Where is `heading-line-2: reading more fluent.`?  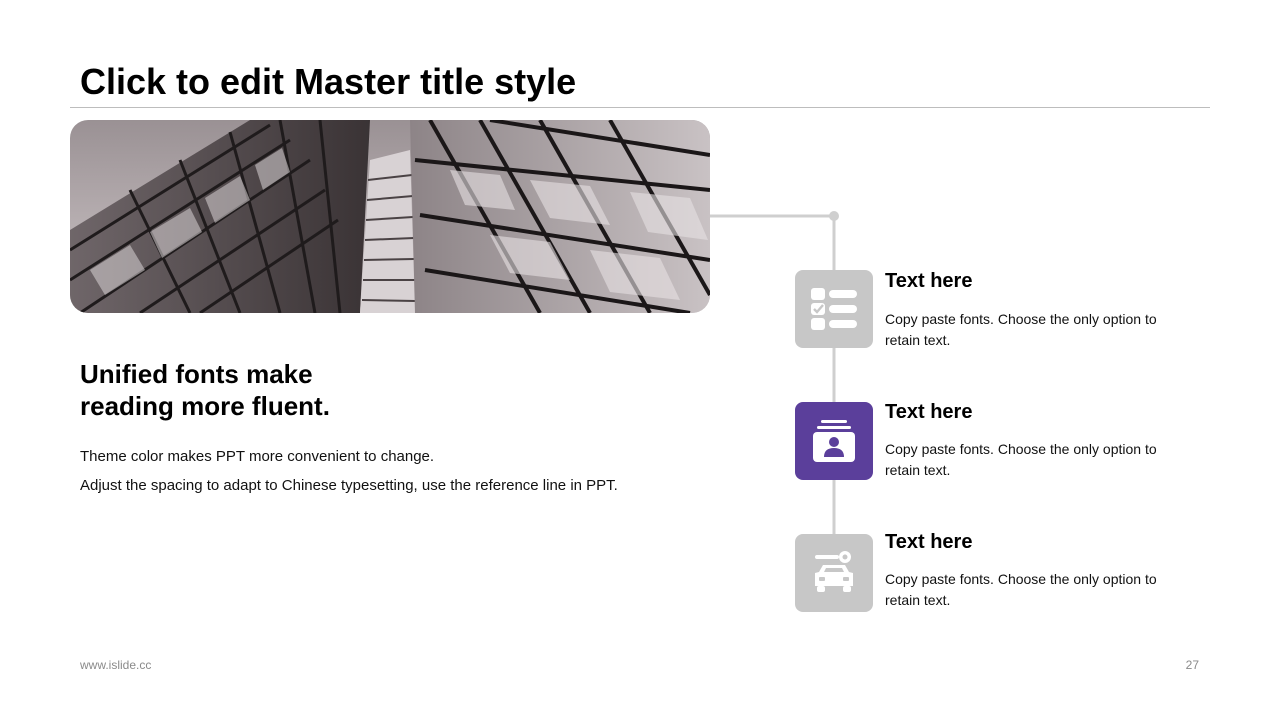
heading-line-2: reading more fluent. is located at coordinates (205, 406).